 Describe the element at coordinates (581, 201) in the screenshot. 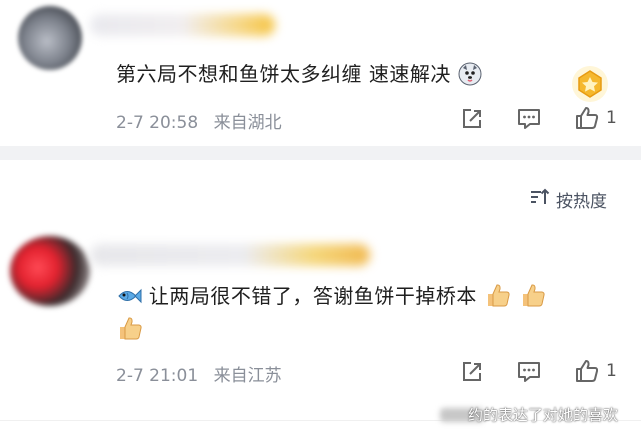

I see `sort-label: 按热度` at that location.